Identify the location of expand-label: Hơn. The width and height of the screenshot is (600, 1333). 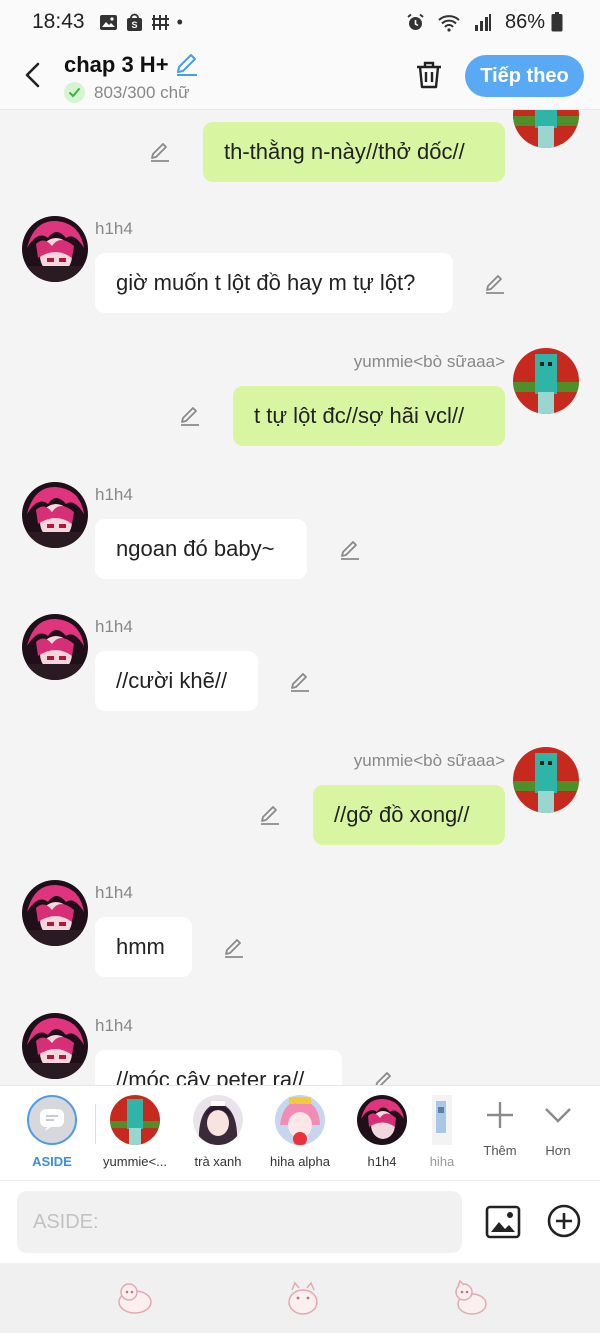
(558, 1150).